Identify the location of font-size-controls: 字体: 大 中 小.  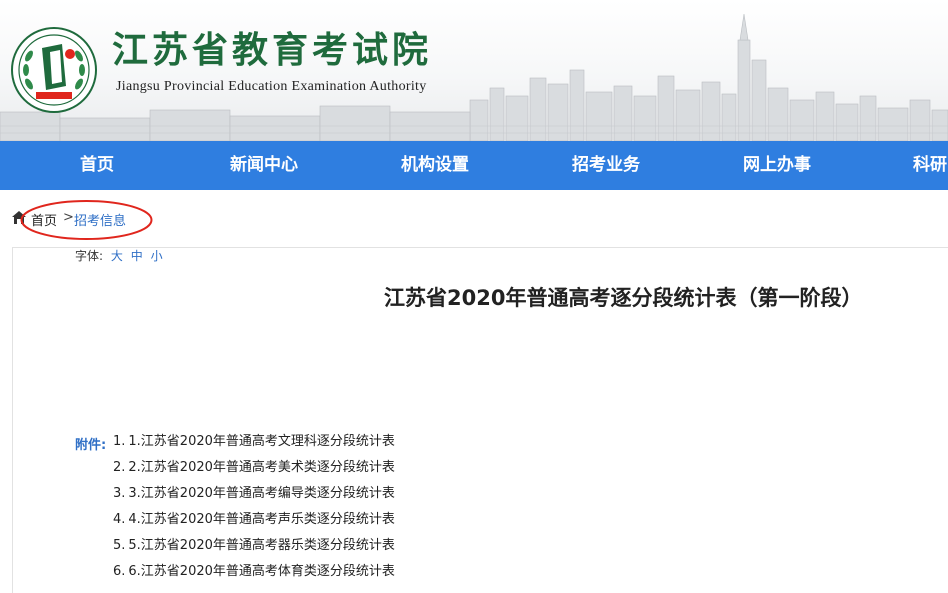
(119, 255).